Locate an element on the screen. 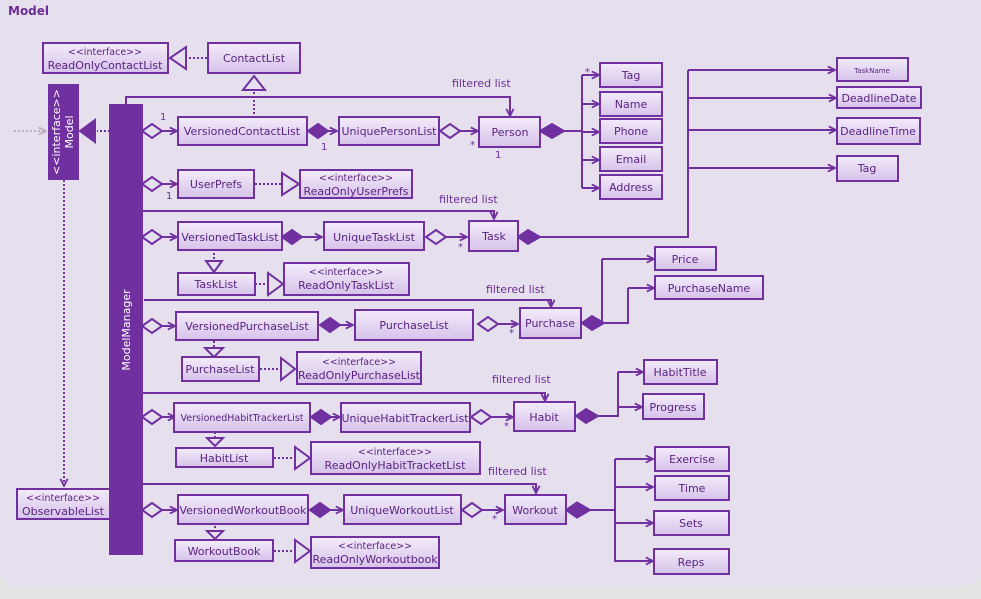 This screenshot has width=981, height=599. svg-text: TaskName is located at coordinates (871, 71).